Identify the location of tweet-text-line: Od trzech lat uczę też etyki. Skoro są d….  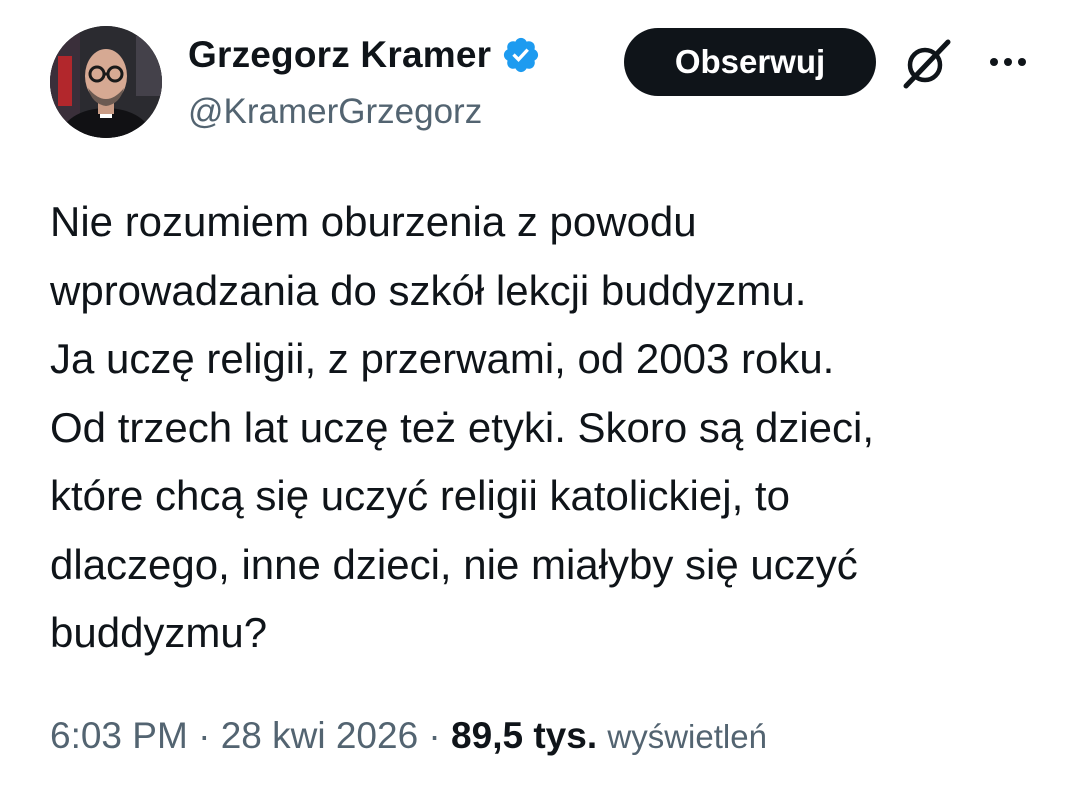
(462, 427).